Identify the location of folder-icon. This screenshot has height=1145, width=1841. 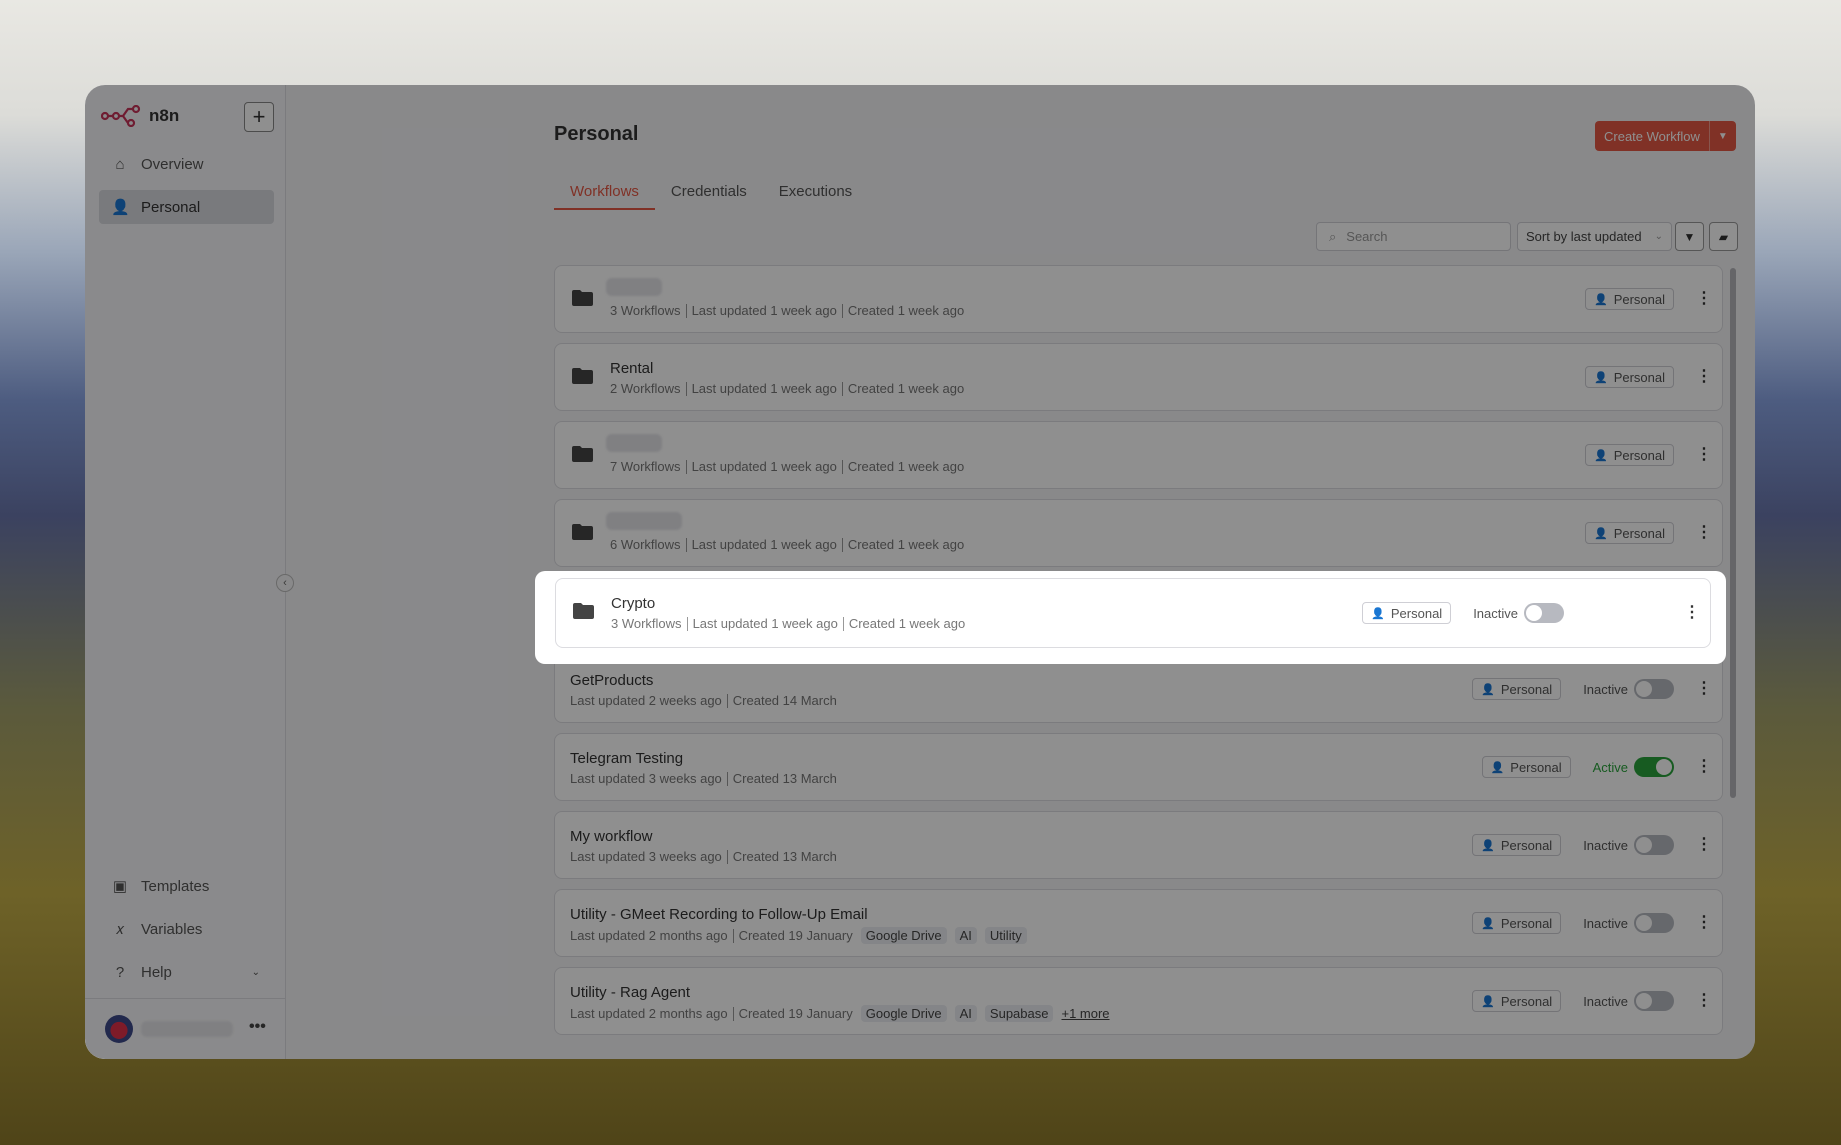
(582, 532).